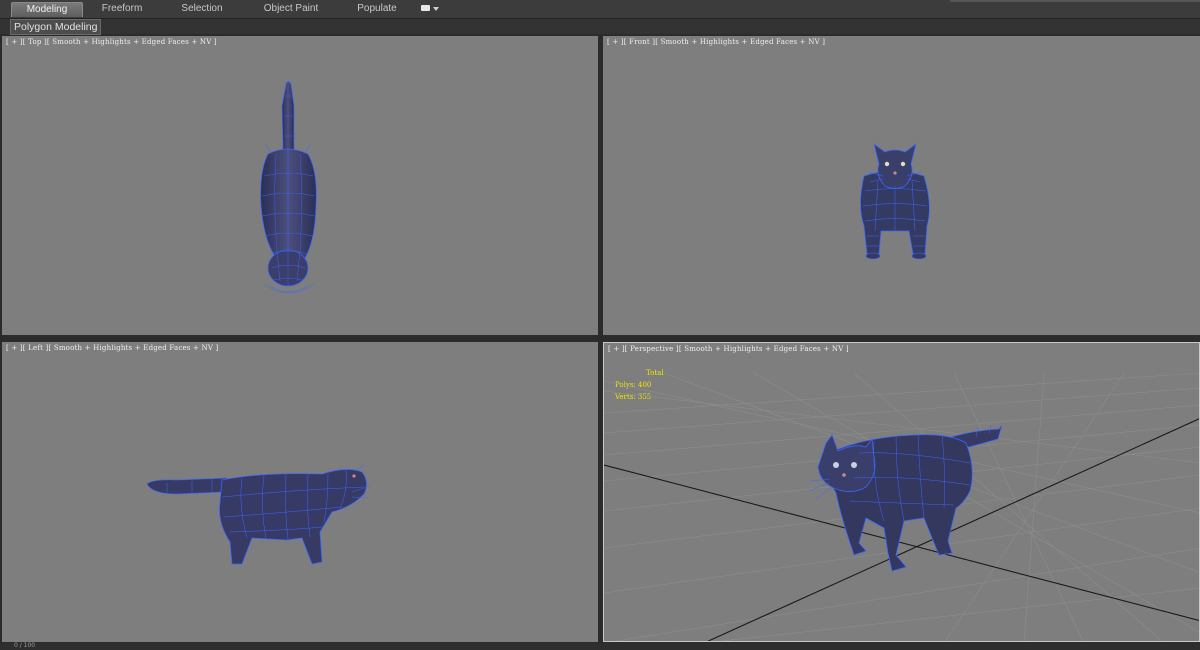 Image resolution: width=1200 pixels, height=650 pixels. What do you see at coordinates (895, 201) in the screenshot?
I see `cat-mesh-front-view` at bounding box center [895, 201].